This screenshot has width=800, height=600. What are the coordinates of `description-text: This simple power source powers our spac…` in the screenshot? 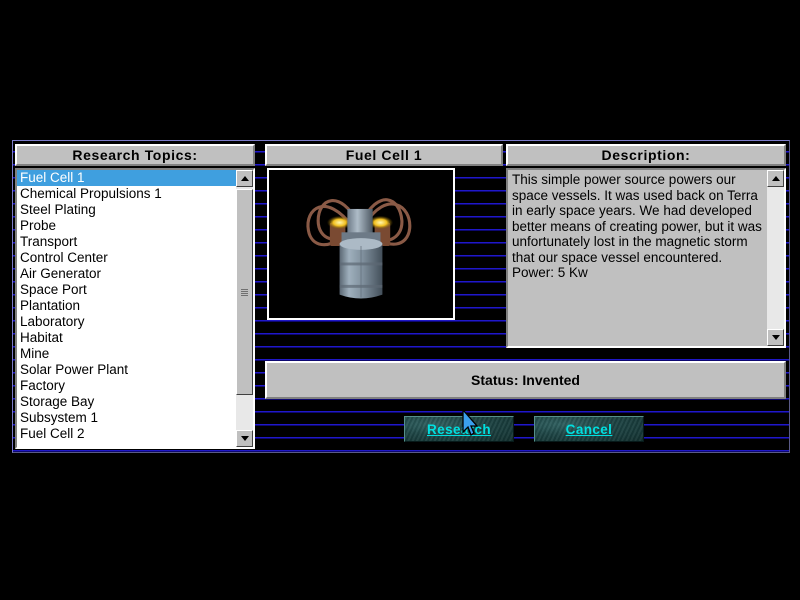 It's located at (637, 226).